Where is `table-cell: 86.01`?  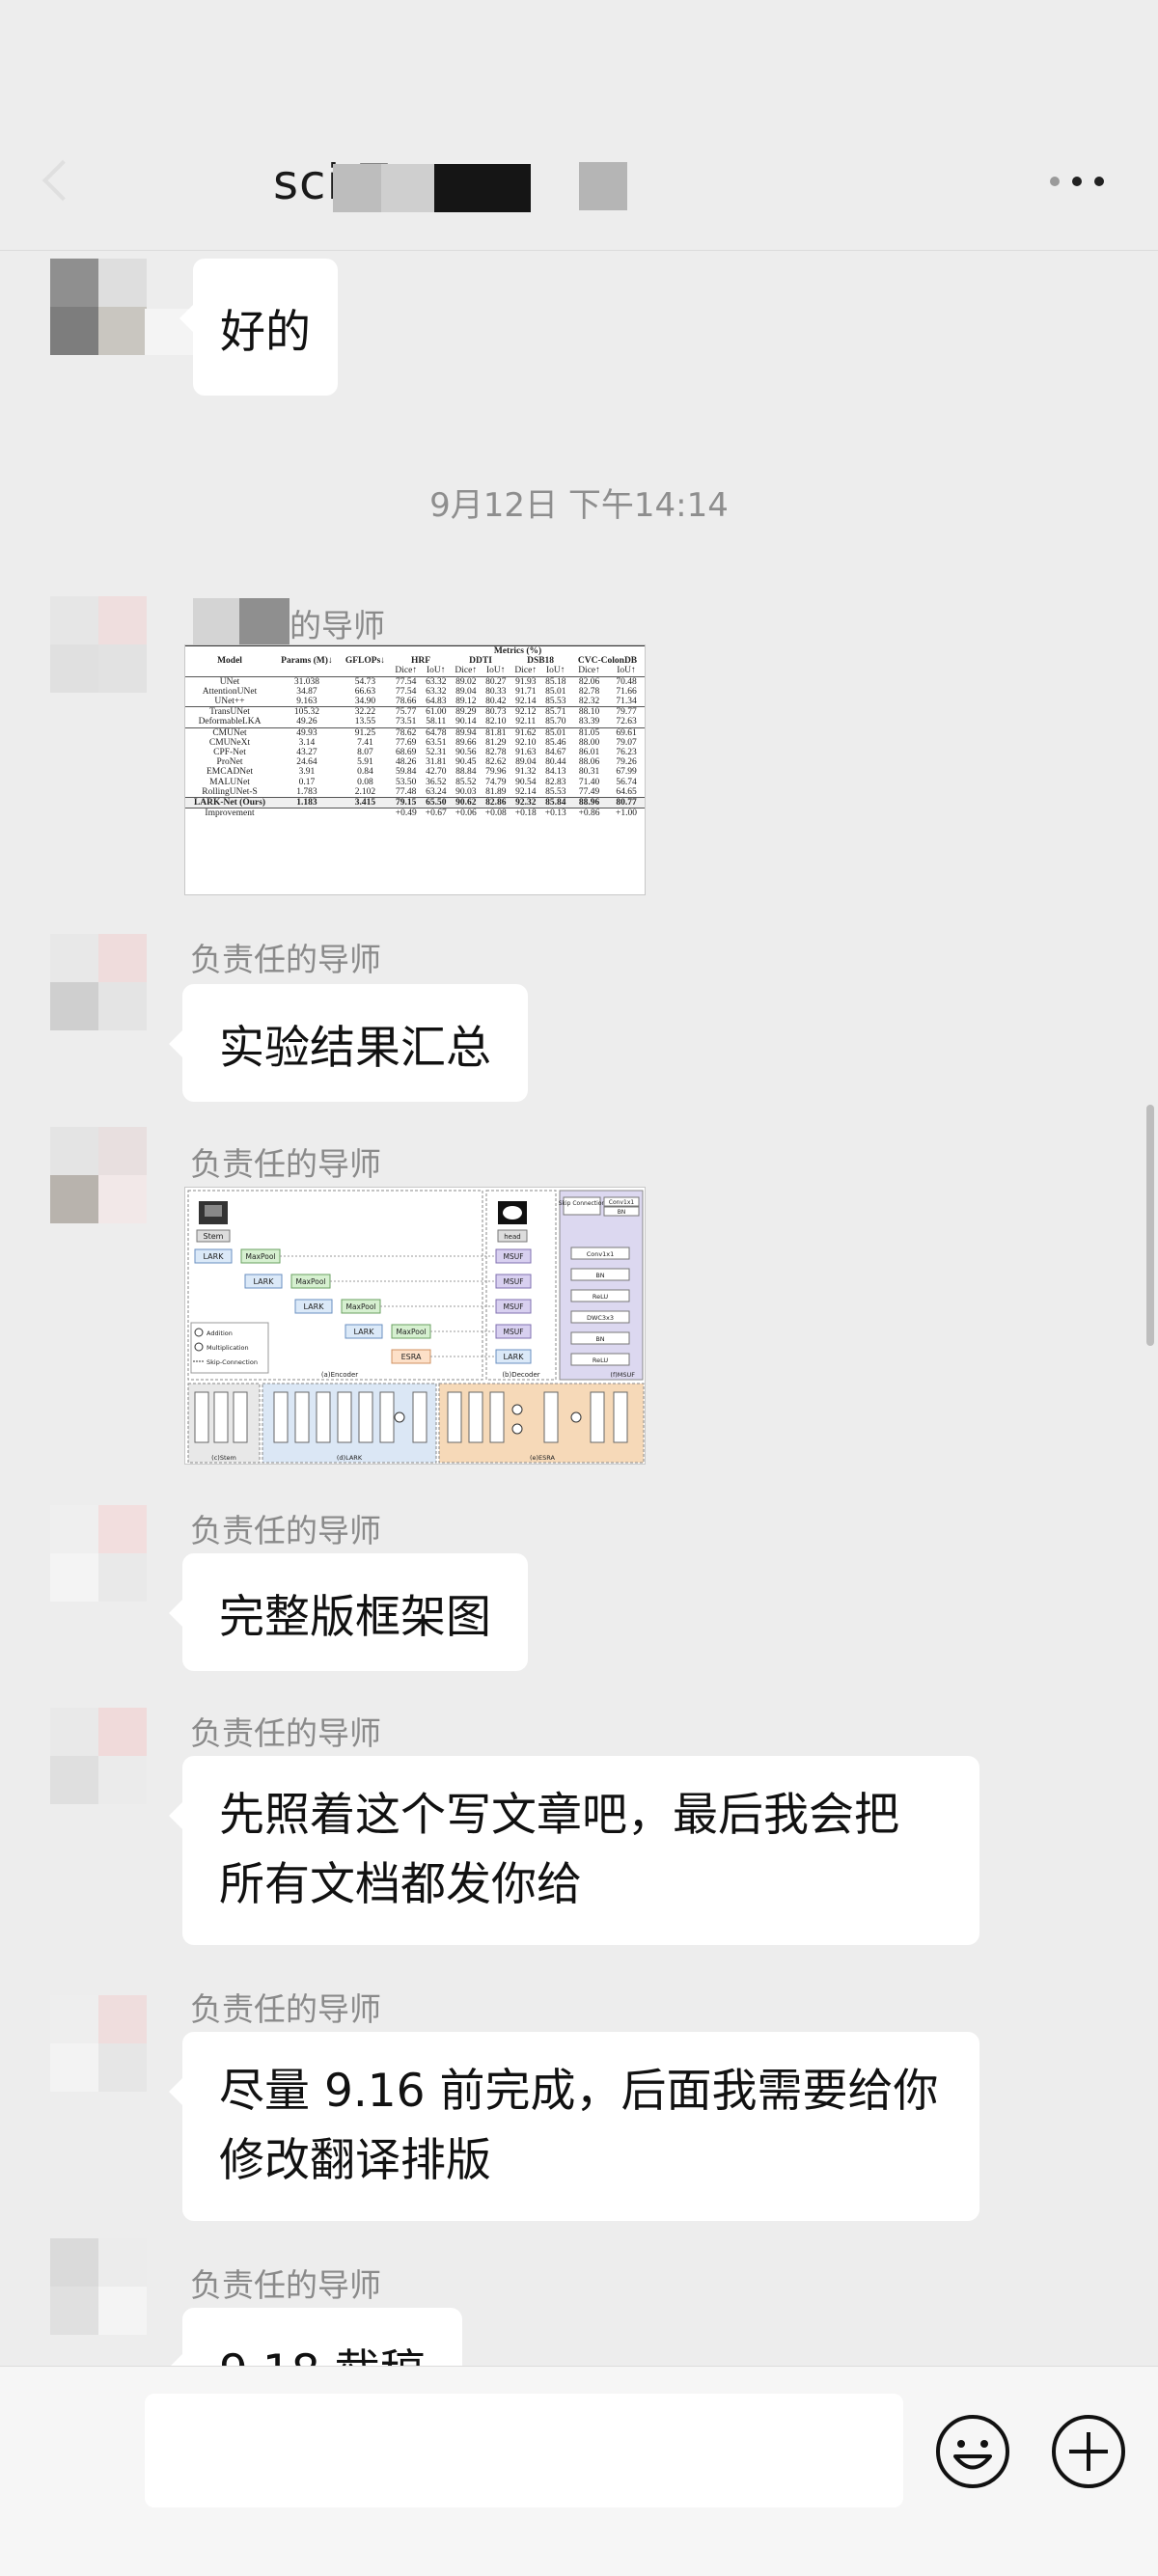
table-cell: 86.01 is located at coordinates (589, 753).